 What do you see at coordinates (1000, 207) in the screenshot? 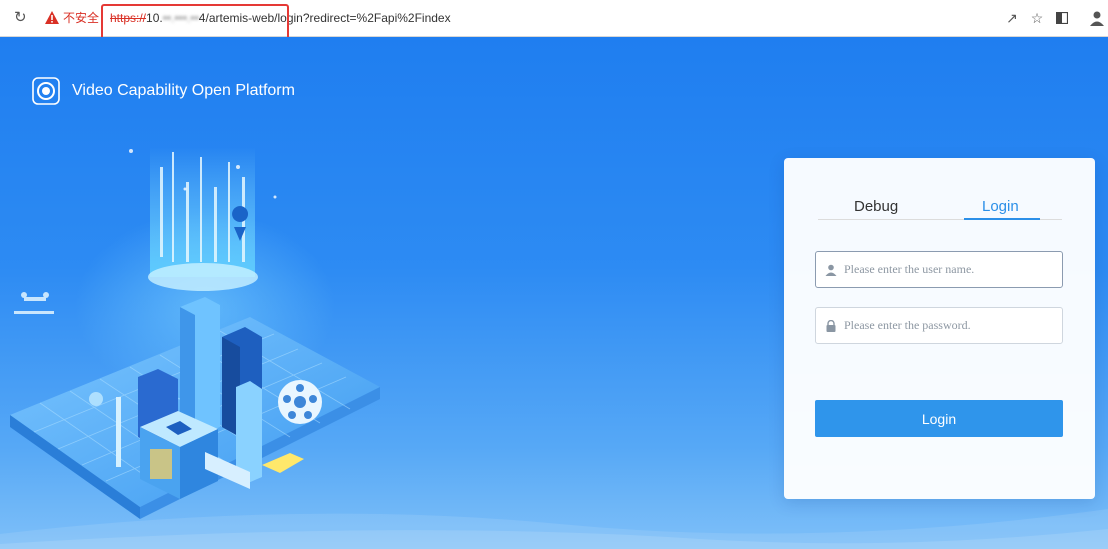
I see `tab-login: Login` at bounding box center [1000, 207].